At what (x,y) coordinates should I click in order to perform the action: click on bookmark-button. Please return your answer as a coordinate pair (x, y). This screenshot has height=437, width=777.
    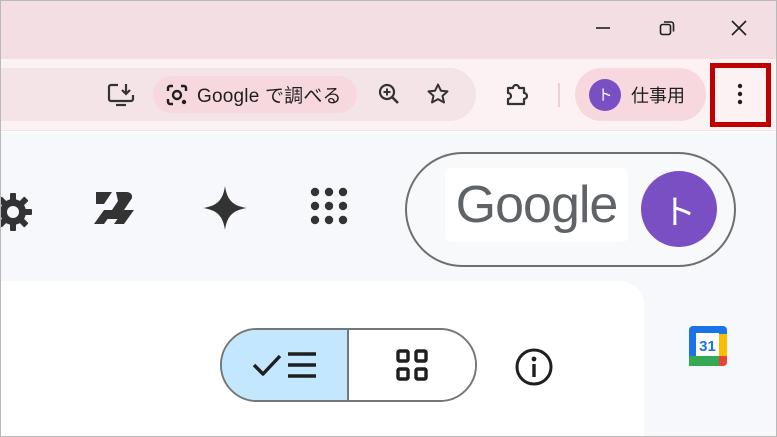
    Looking at the image, I should click on (438, 94).